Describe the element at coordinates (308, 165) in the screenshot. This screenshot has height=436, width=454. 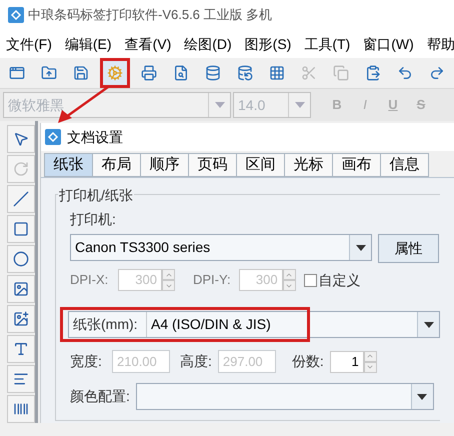
I see `tab: 光标` at that location.